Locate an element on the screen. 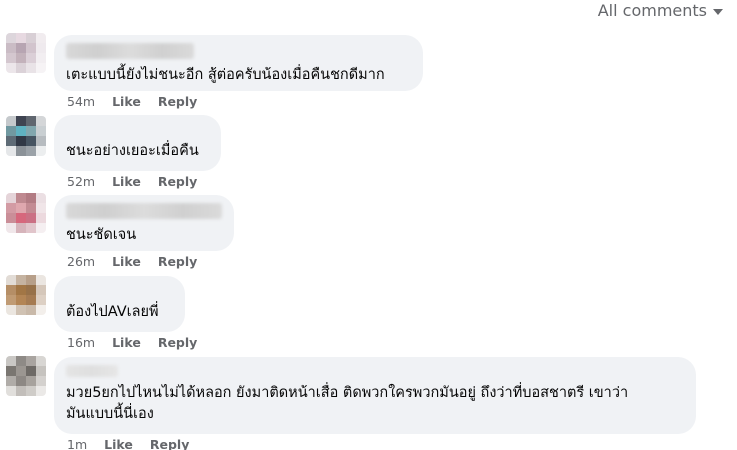 The width and height of the screenshot is (737, 450). comment-actions: 54m Like Reply is located at coordinates (132, 101).